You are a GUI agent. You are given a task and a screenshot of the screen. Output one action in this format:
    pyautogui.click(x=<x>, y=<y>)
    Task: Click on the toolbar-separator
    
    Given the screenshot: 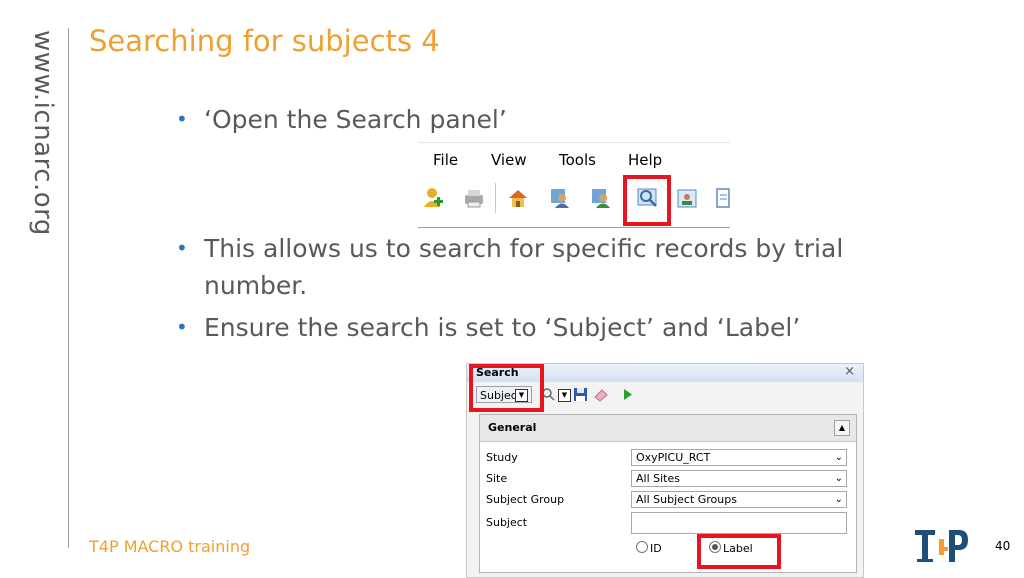 What is the action you would take?
    pyautogui.click(x=495, y=198)
    